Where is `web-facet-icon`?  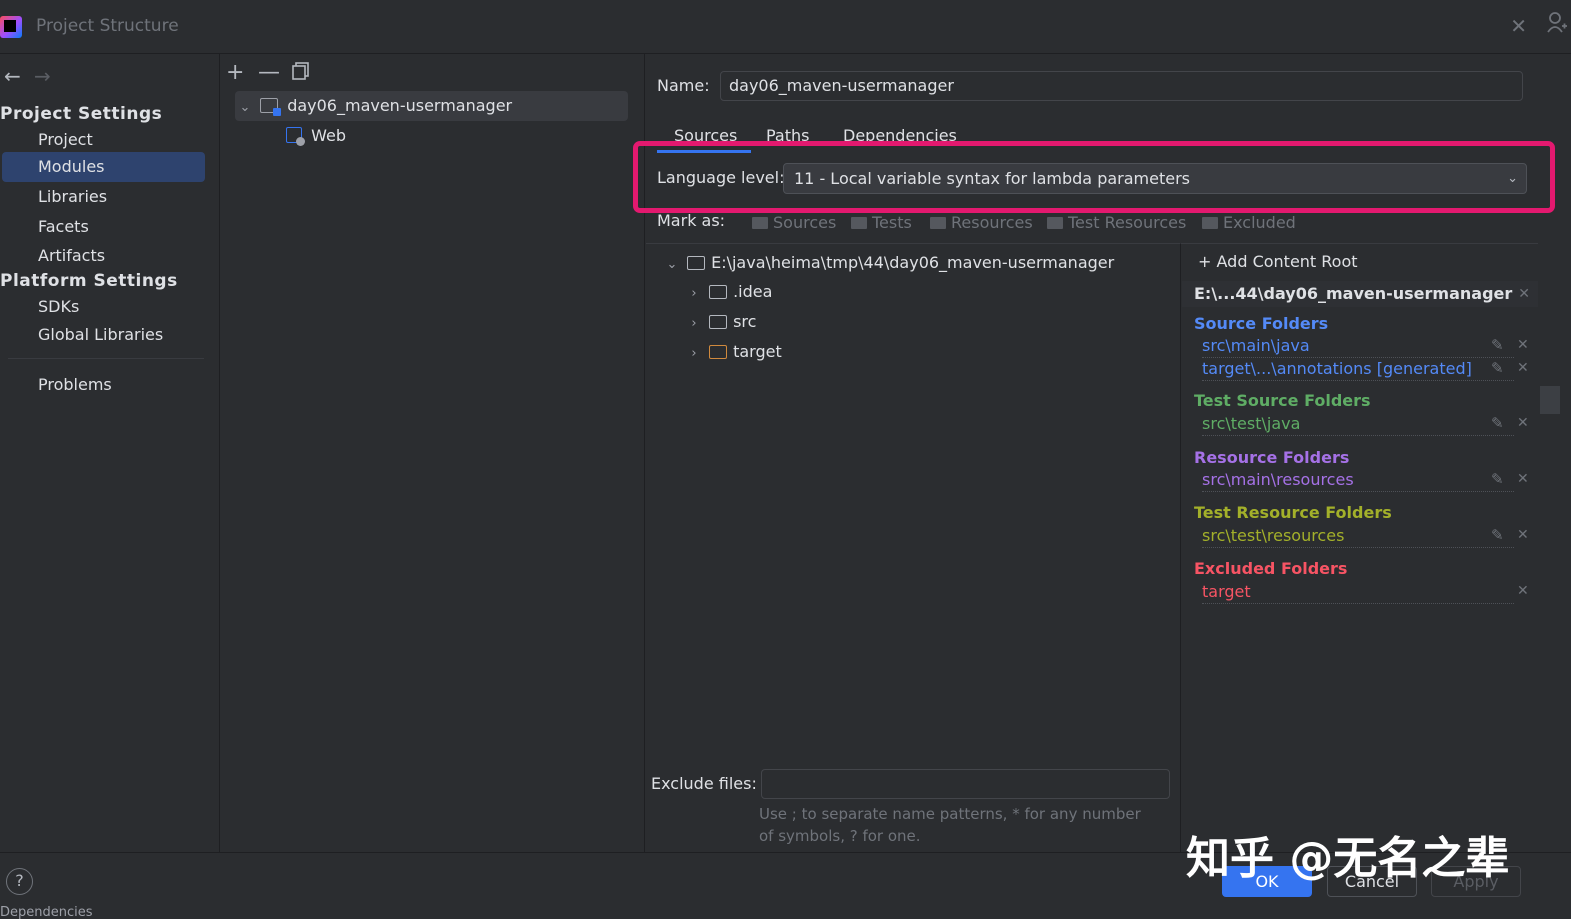 web-facet-icon is located at coordinates (295, 136).